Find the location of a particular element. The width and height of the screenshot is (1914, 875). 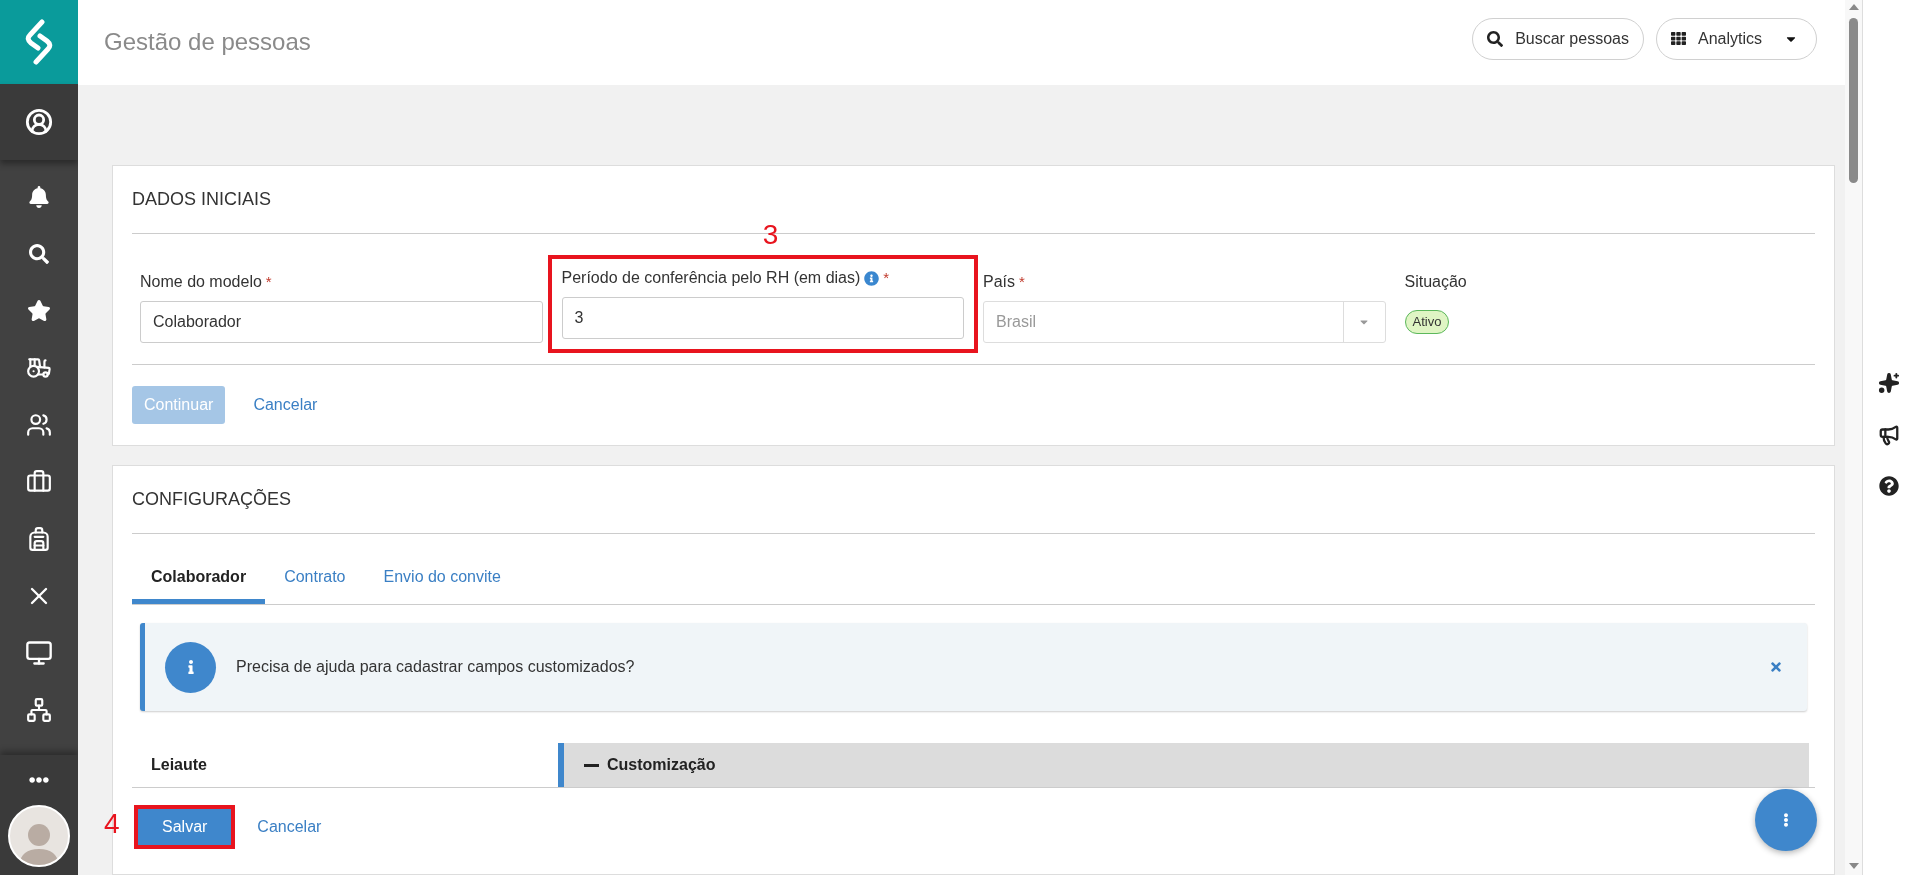

sparkles-icon is located at coordinates (1888, 383).